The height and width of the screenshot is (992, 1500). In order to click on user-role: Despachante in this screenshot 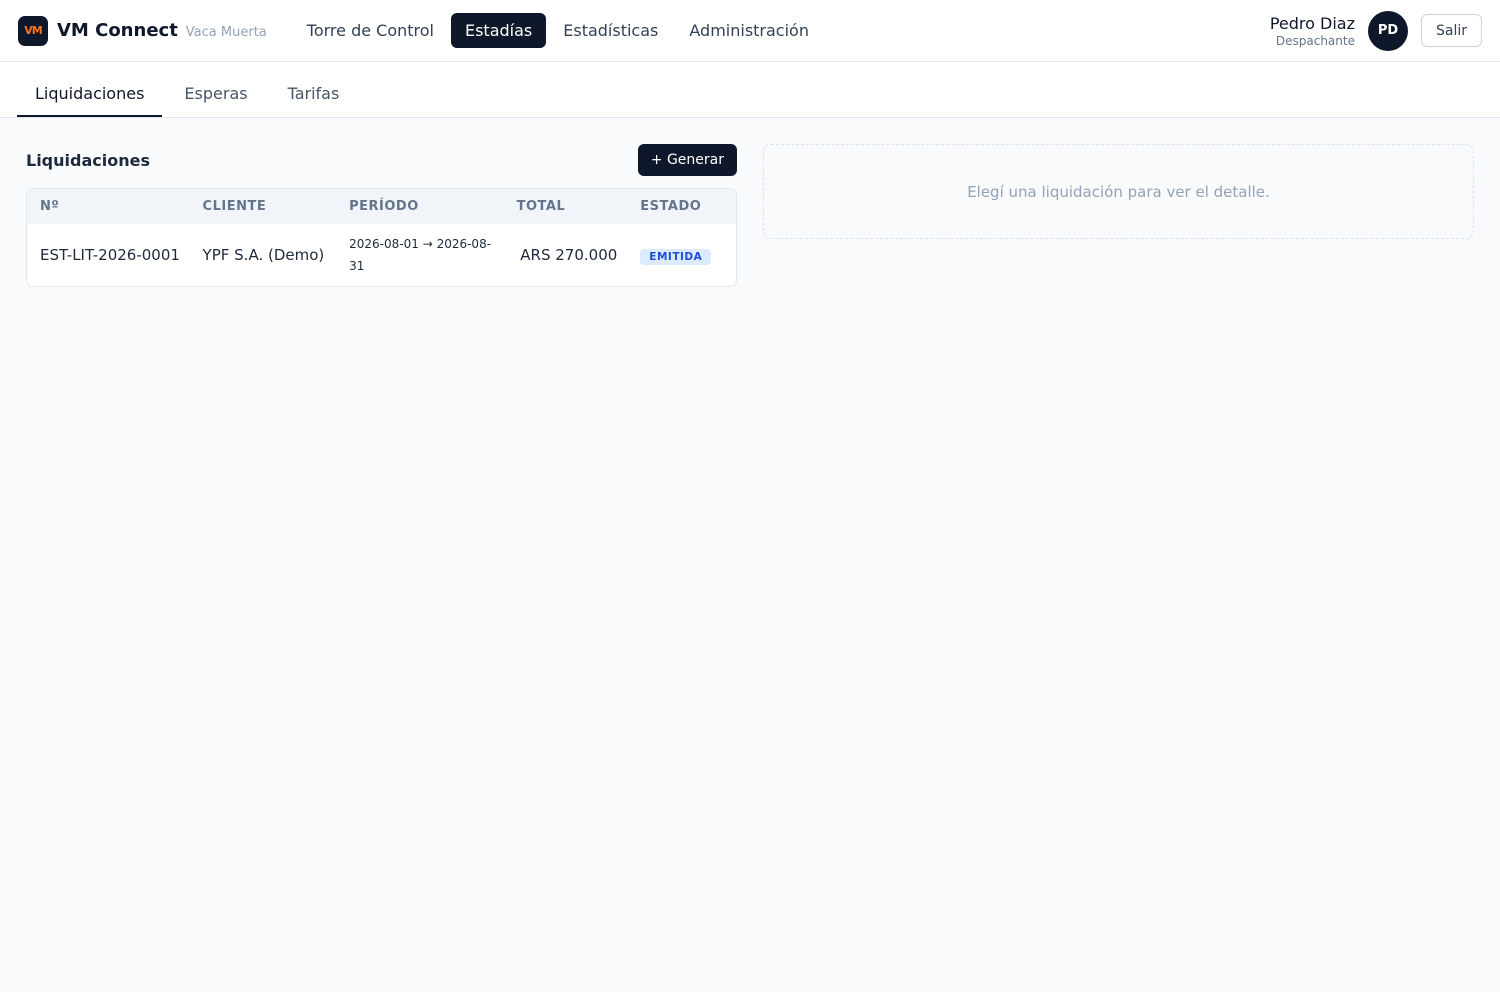, I will do `click(1315, 40)`.